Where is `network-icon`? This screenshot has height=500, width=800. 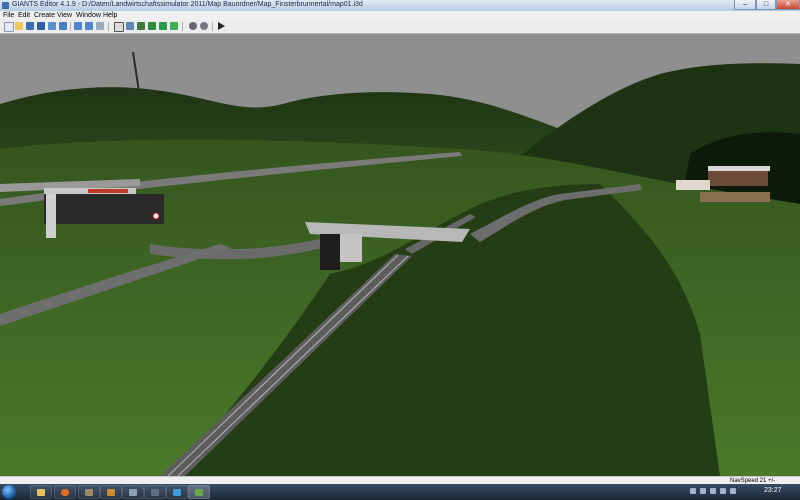
network-icon is located at coordinates (723, 491).